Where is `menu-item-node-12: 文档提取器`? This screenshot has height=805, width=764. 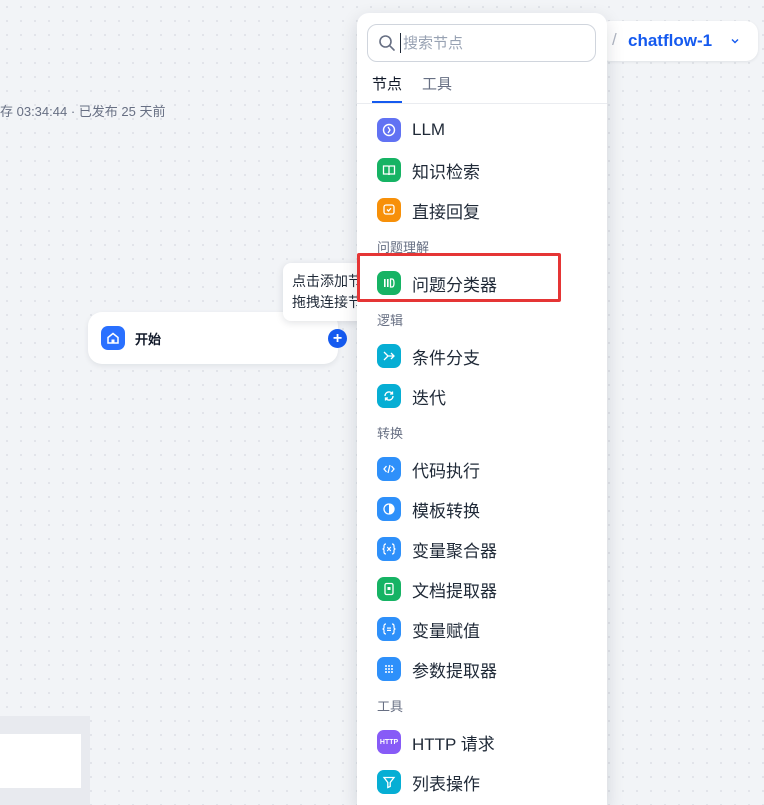
menu-item-node-12: 文档提取器 is located at coordinates (482, 589).